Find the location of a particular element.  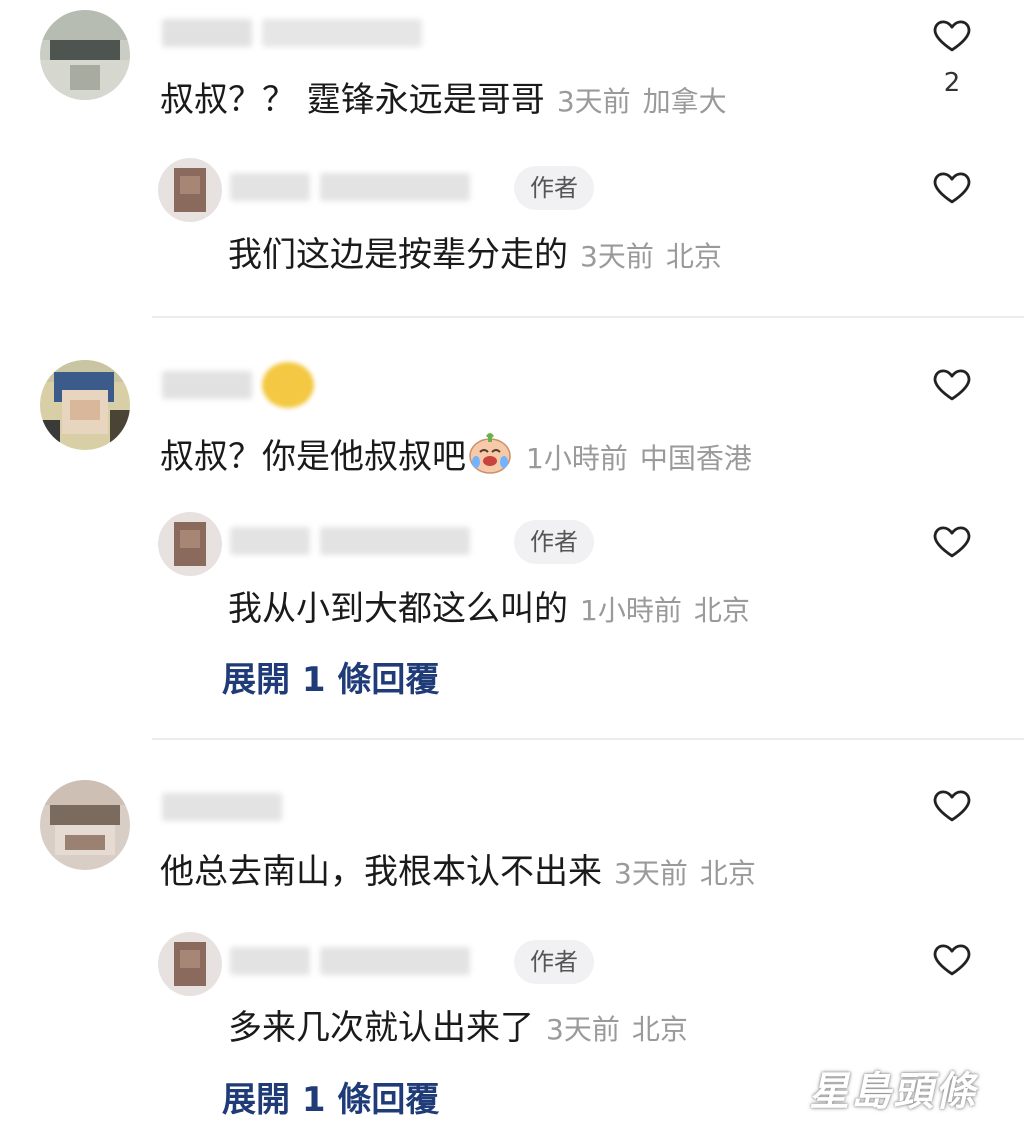

comment-location: 北京 is located at coordinates (727, 873).